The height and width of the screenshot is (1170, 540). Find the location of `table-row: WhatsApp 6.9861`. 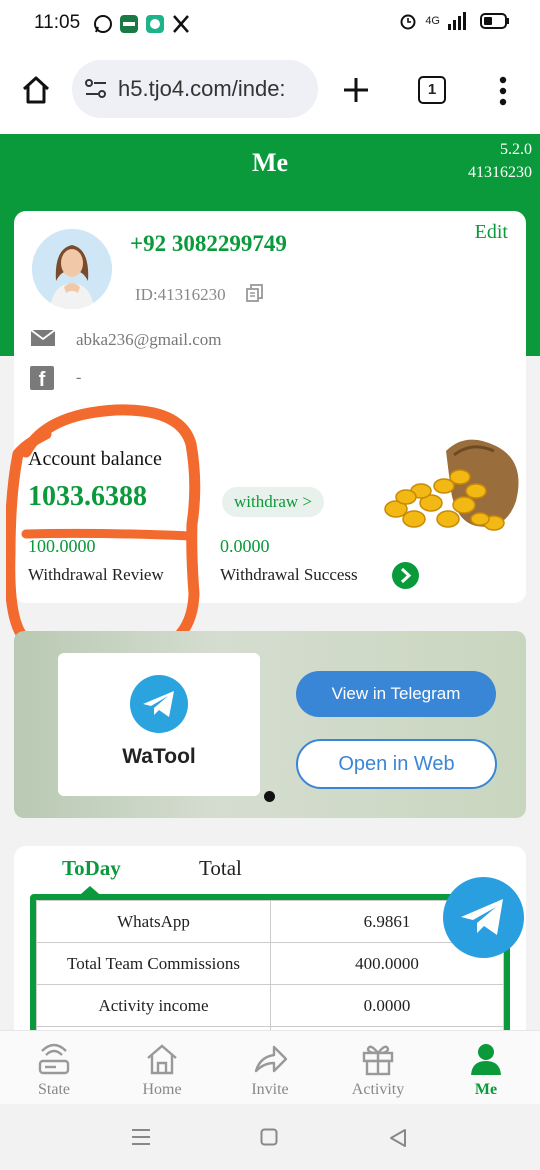

table-row: WhatsApp 6.9861 is located at coordinates (270, 921).